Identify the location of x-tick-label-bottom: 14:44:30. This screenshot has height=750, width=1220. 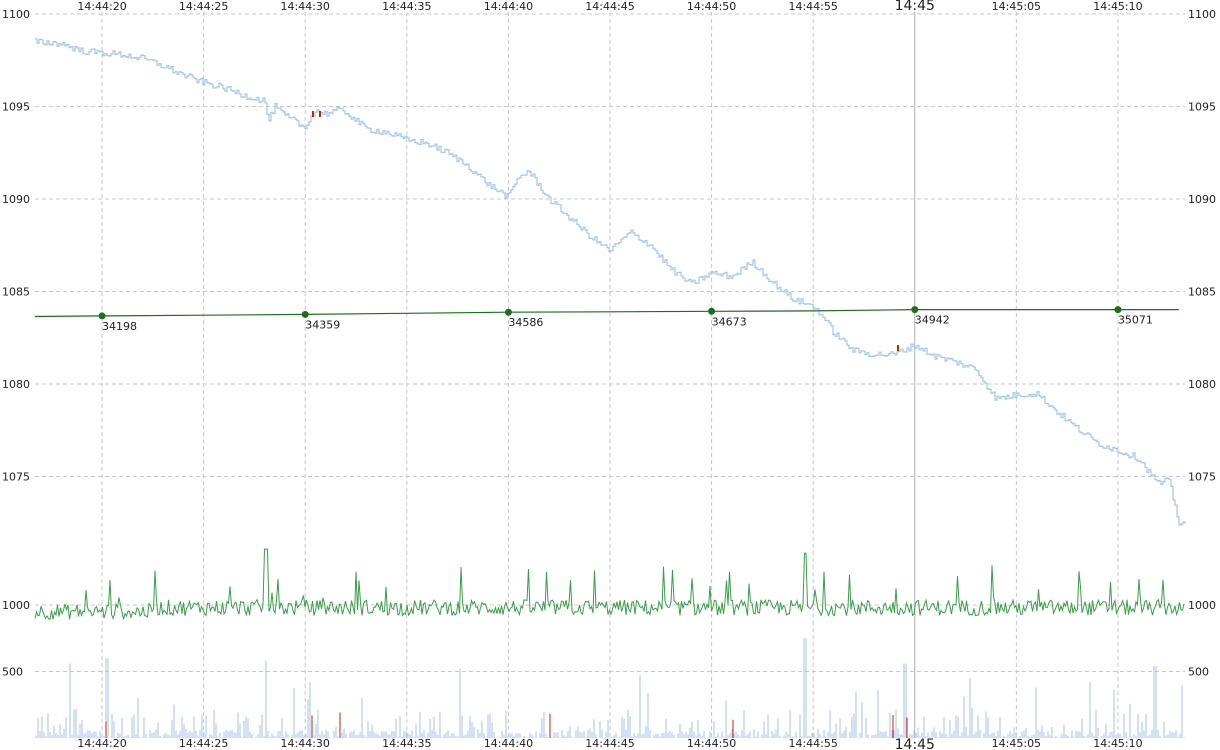
(305, 743).